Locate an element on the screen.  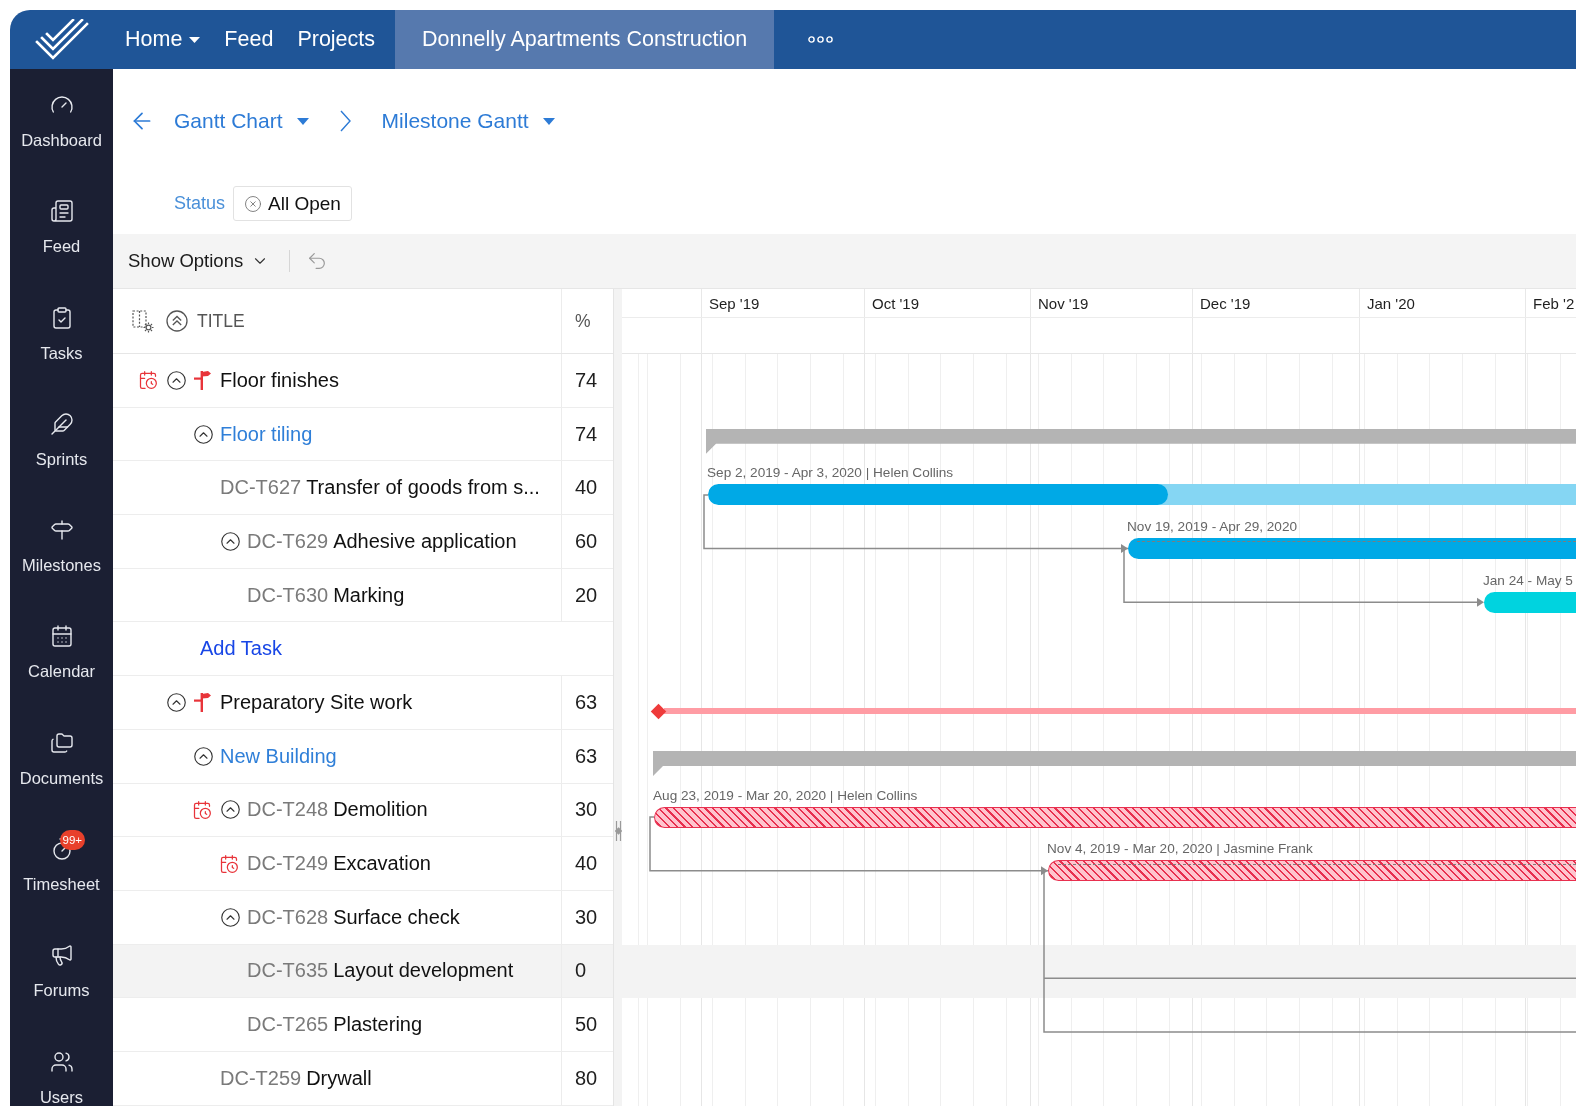
column-settings-icon is located at coordinates (143, 321).